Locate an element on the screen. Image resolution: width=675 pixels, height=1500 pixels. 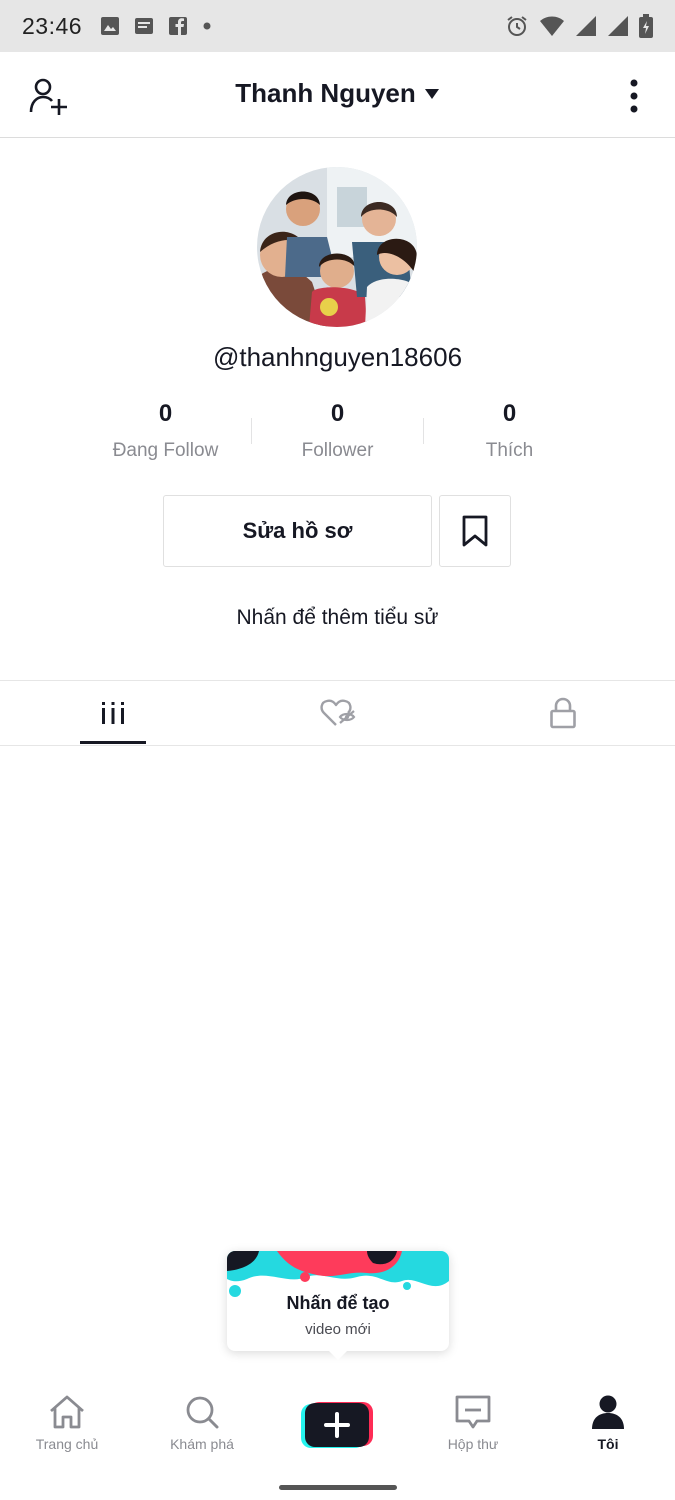
content-tabs is located at coordinates (337, 713).